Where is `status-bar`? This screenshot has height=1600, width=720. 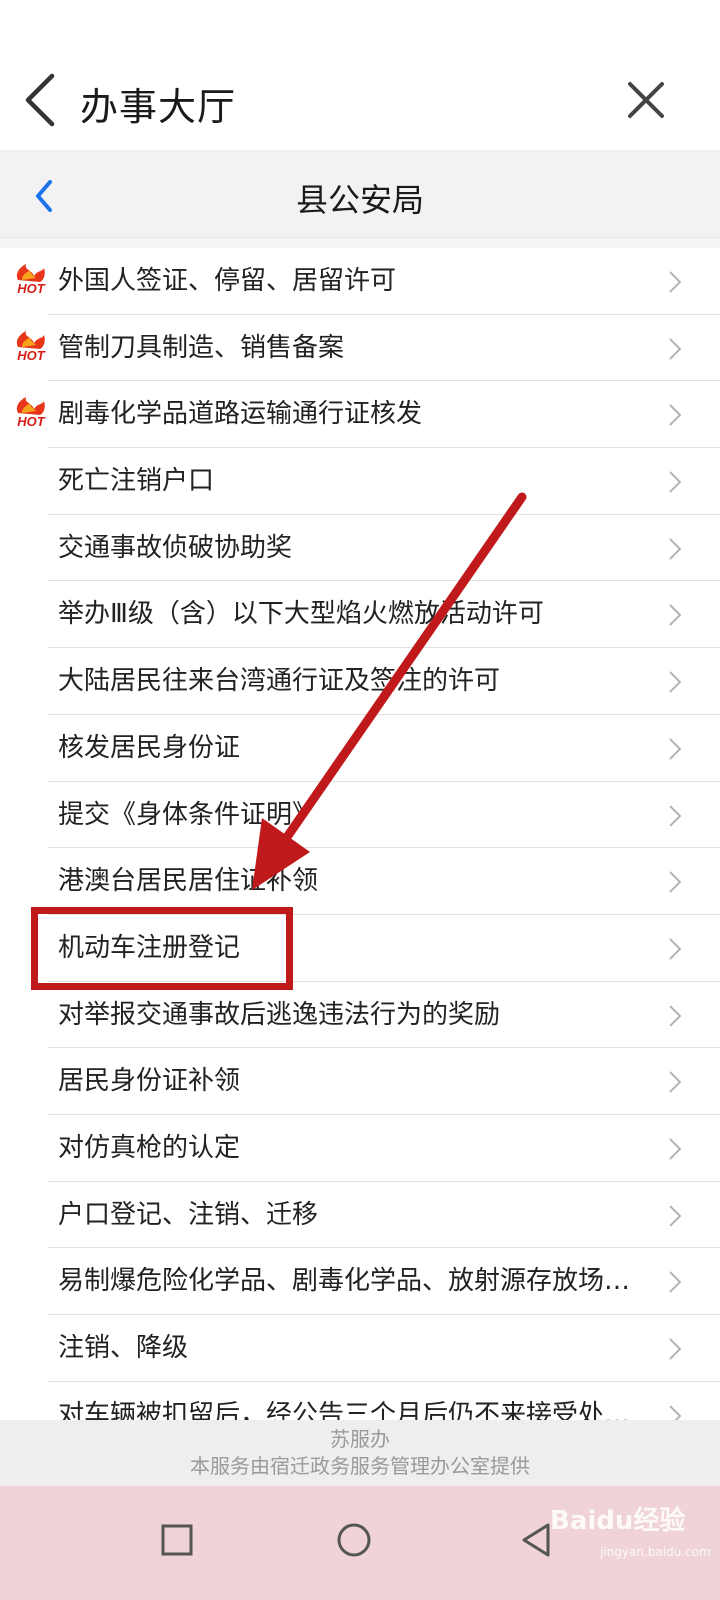
status-bar is located at coordinates (360, 20).